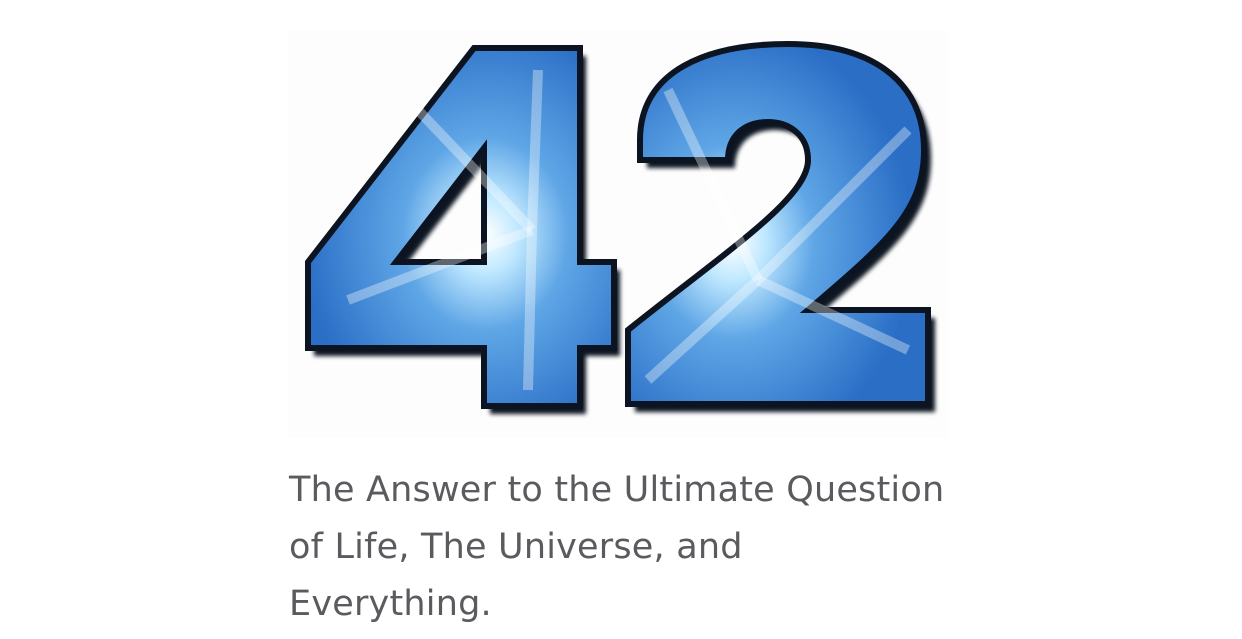 This screenshot has height=639, width=1242. What do you see at coordinates (390, 604) in the screenshot?
I see `caption-line-3: Everything.` at bounding box center [390, 604].